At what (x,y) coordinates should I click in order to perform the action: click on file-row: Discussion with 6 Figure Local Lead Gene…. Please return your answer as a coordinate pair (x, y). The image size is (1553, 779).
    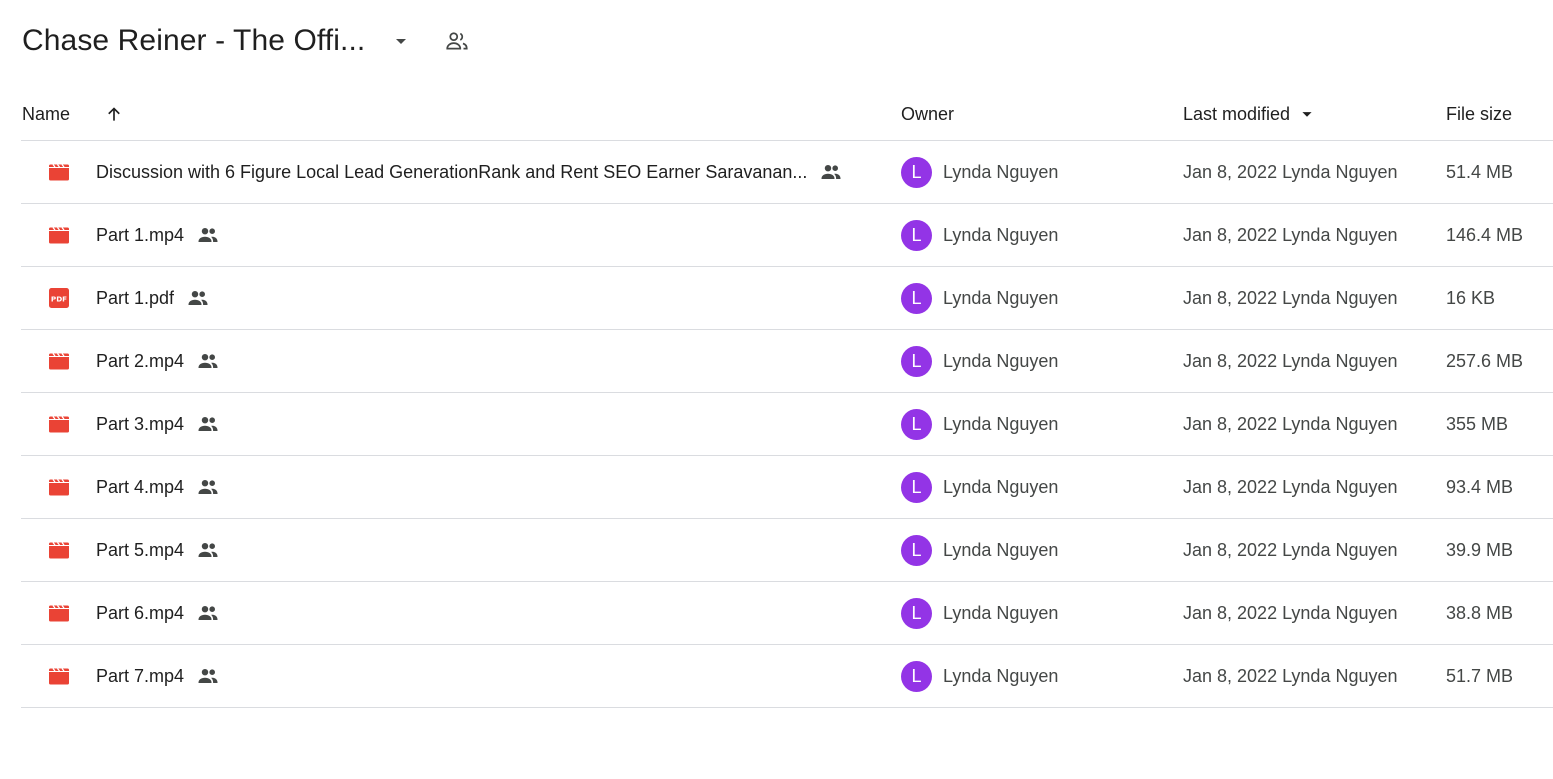
    Looking at the image, I should click on (787, 172).